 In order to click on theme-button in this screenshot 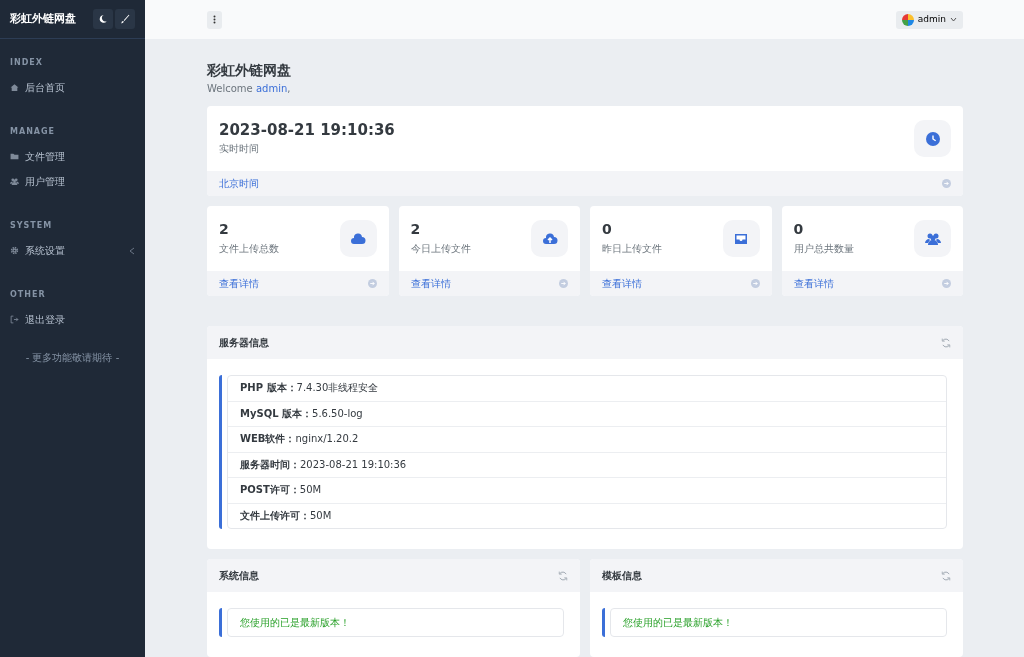, I will do `click(125, 19)`.